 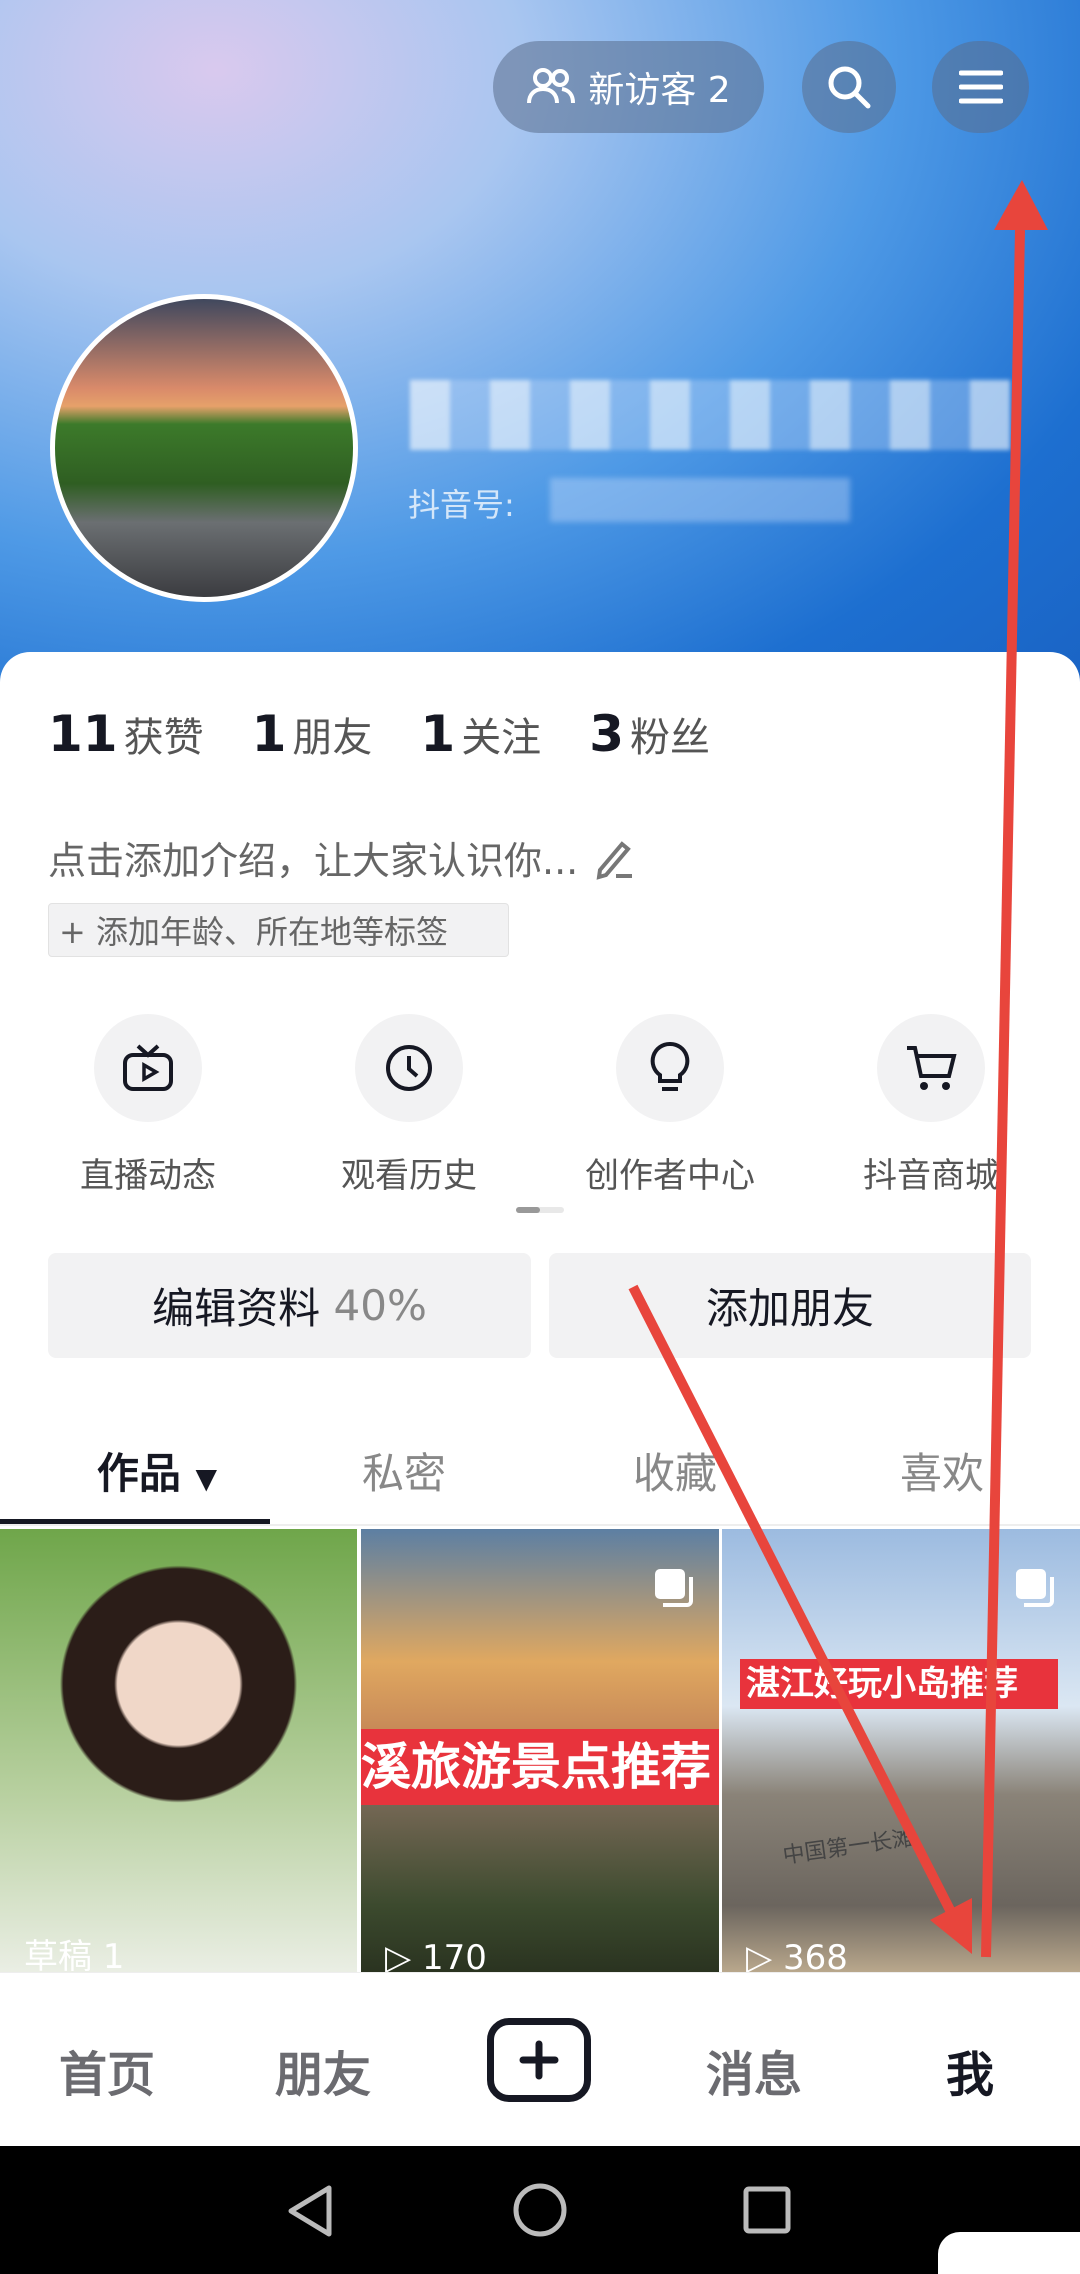 I want to click on home-circle-icon, so click(x=540, y=2210).